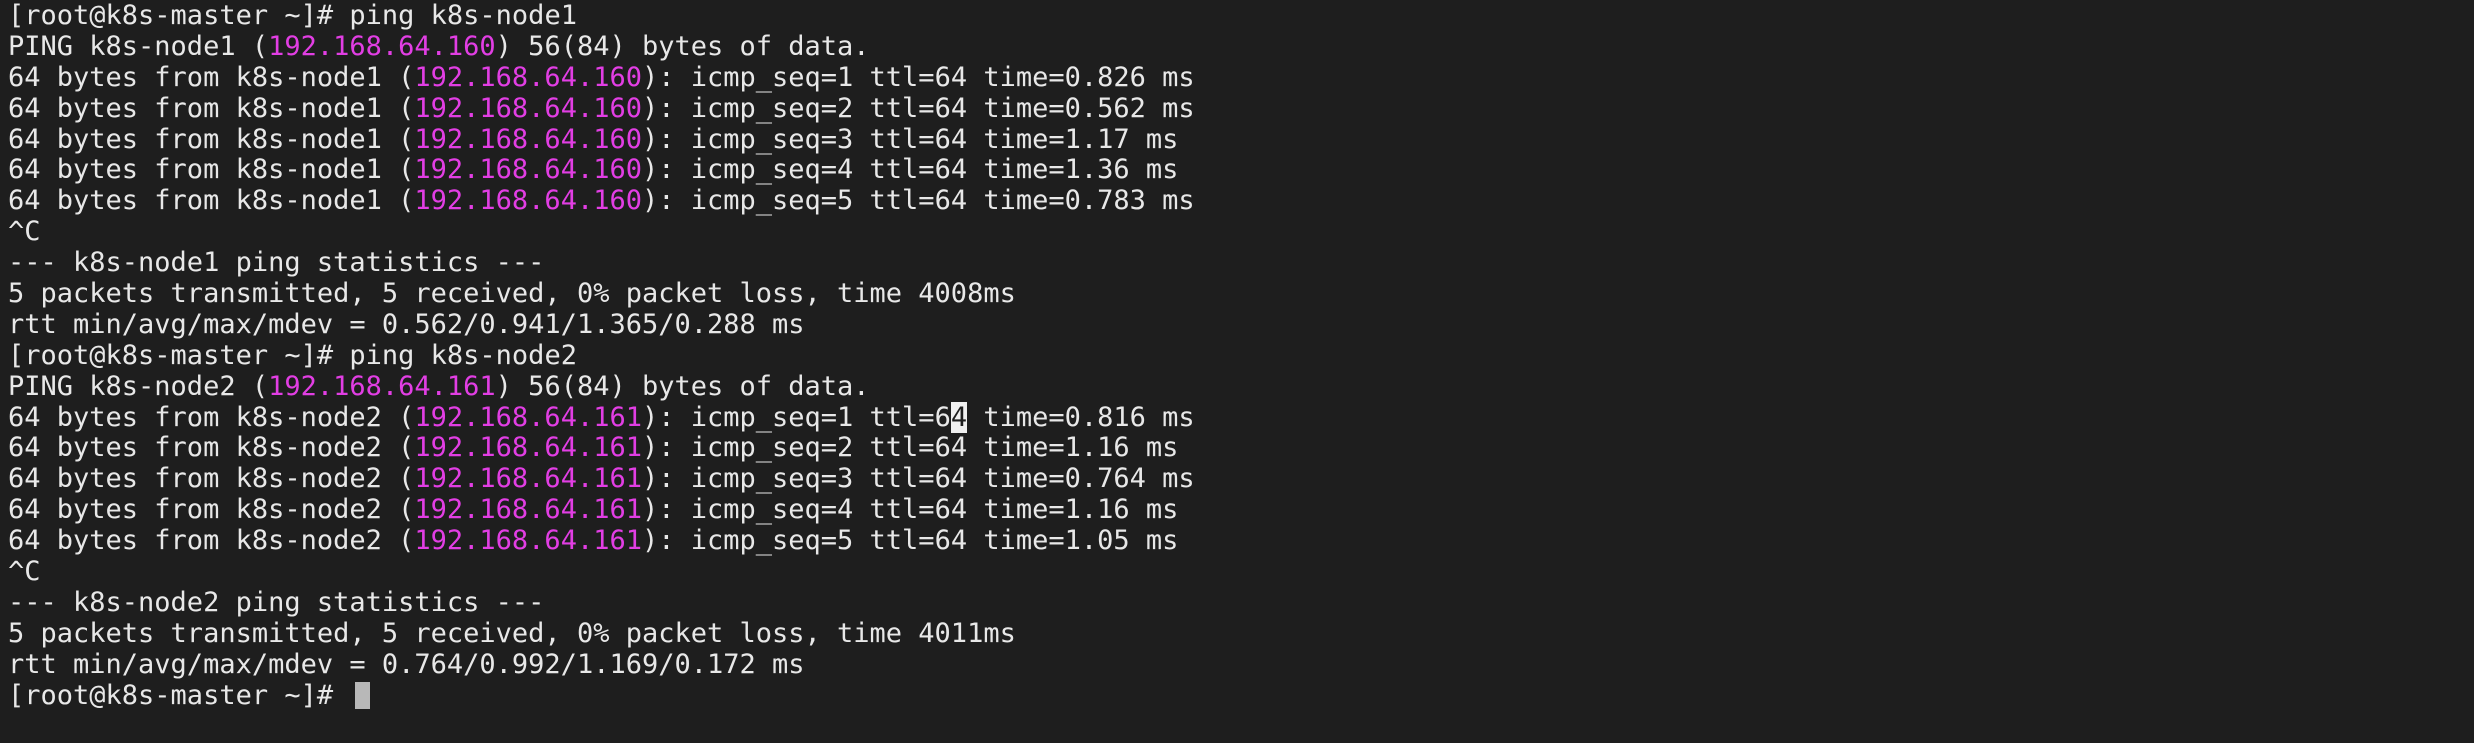  Describe the element at coordinates (918, 108) in the screenshot. I see `reply-text: ): icmp_seq=2 ttl=64 time=0.562 ms` at that location.